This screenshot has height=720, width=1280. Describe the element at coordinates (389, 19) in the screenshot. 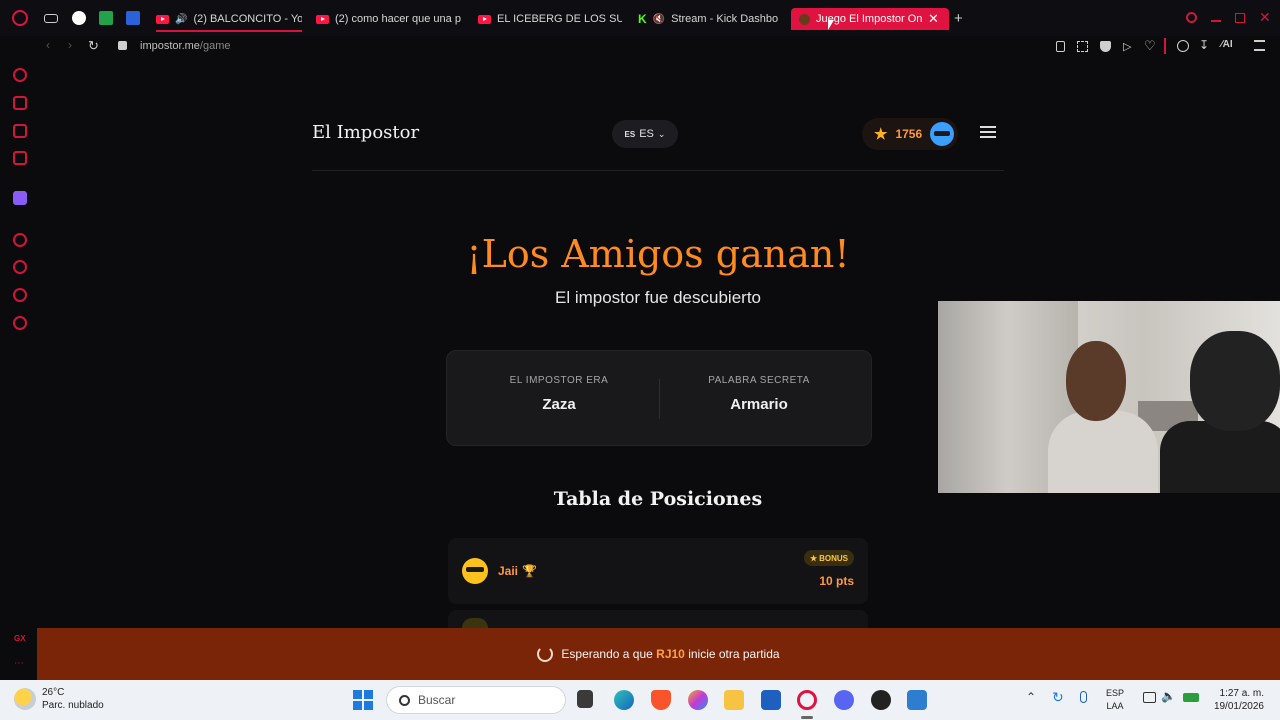

I see `tab-como-hacer: (2) como hacer que una p` at that location.